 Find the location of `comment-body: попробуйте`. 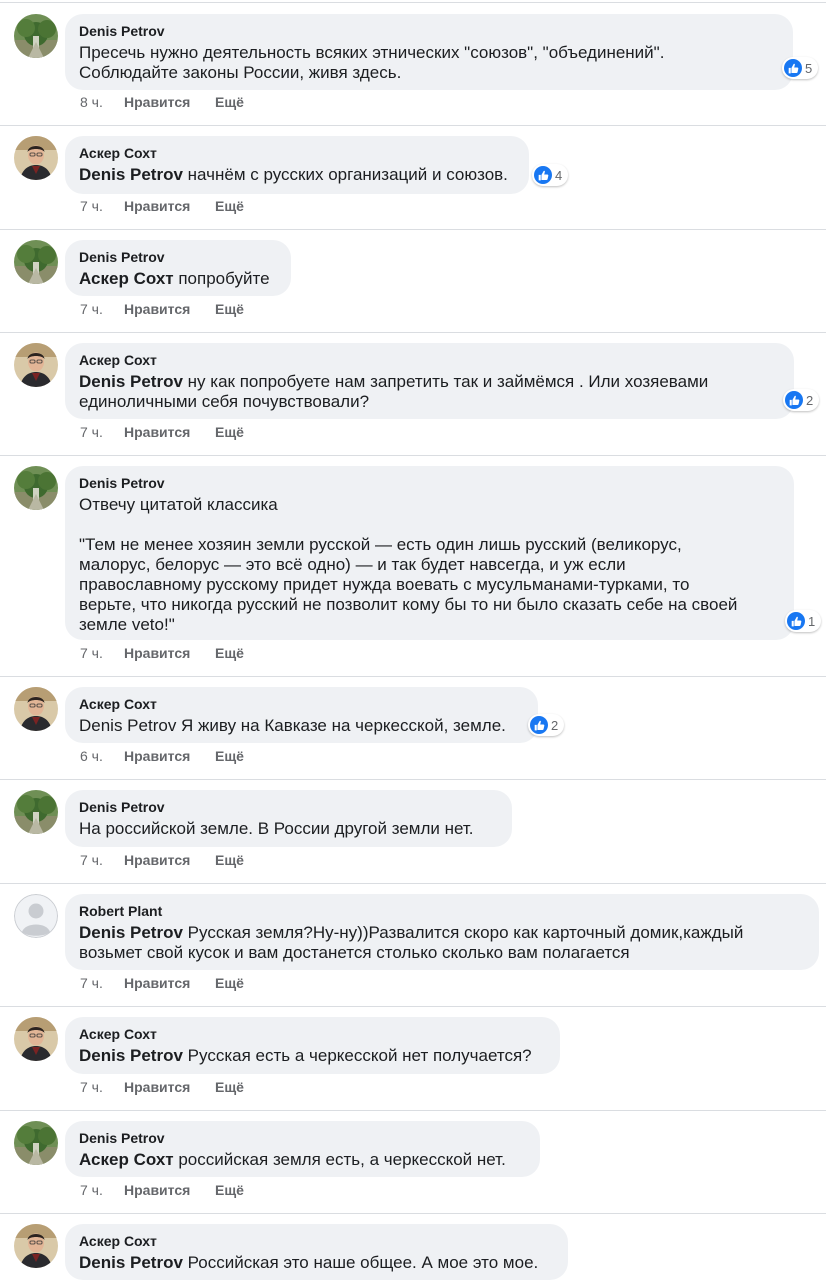

comment-body: попробуйте is located at coordinates (224, 278).